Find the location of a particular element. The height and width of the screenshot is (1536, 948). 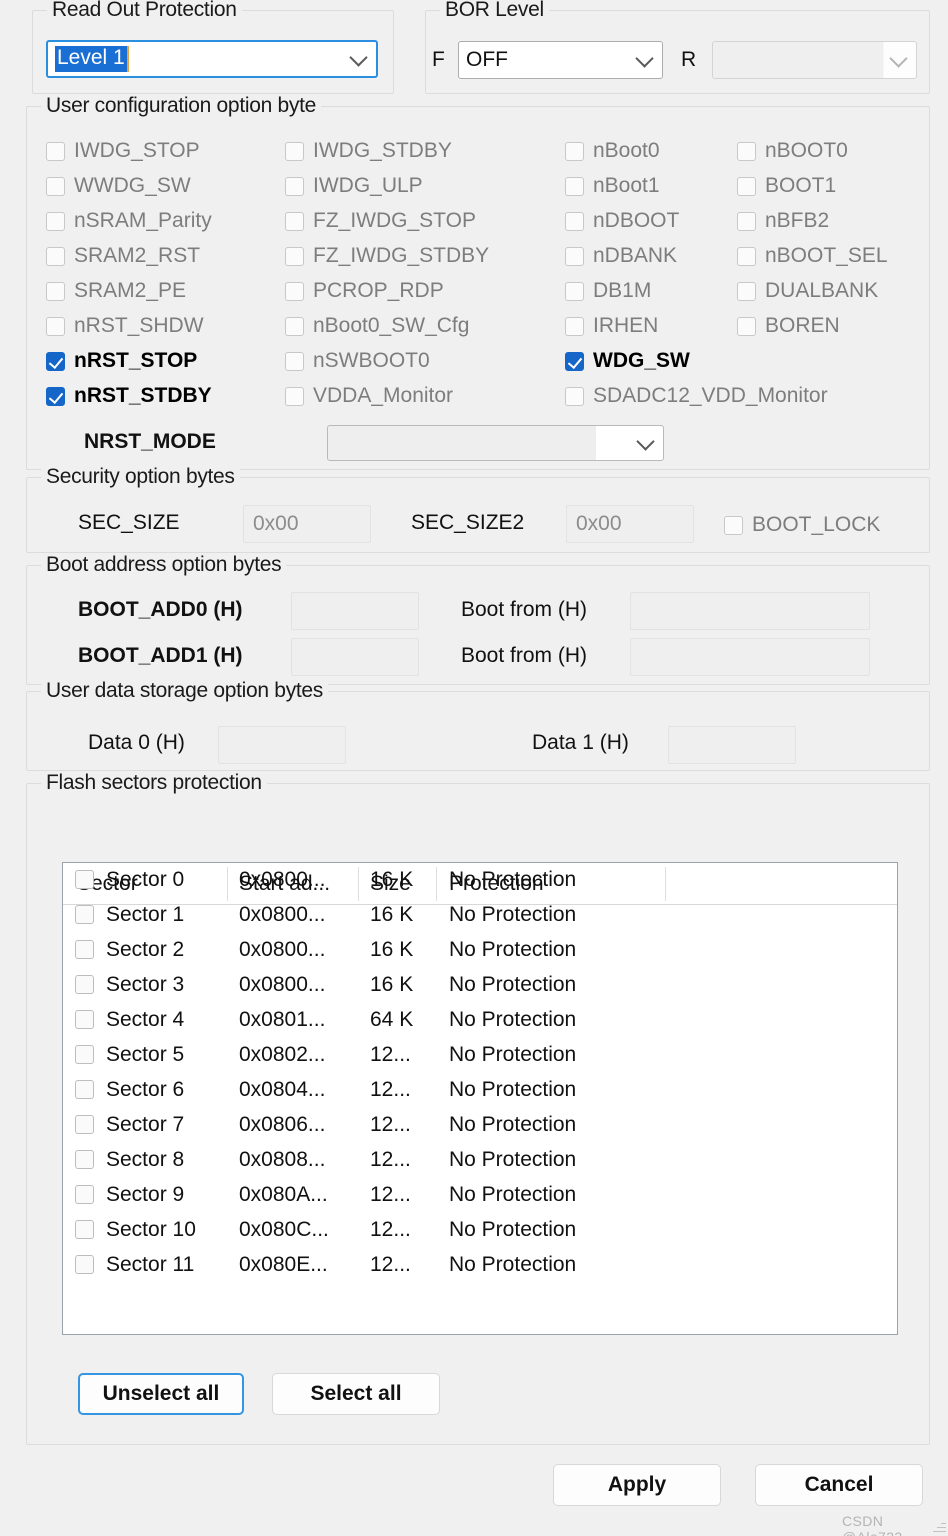

checkbox-db1m: DB1M is located at coordinates (608, 291).